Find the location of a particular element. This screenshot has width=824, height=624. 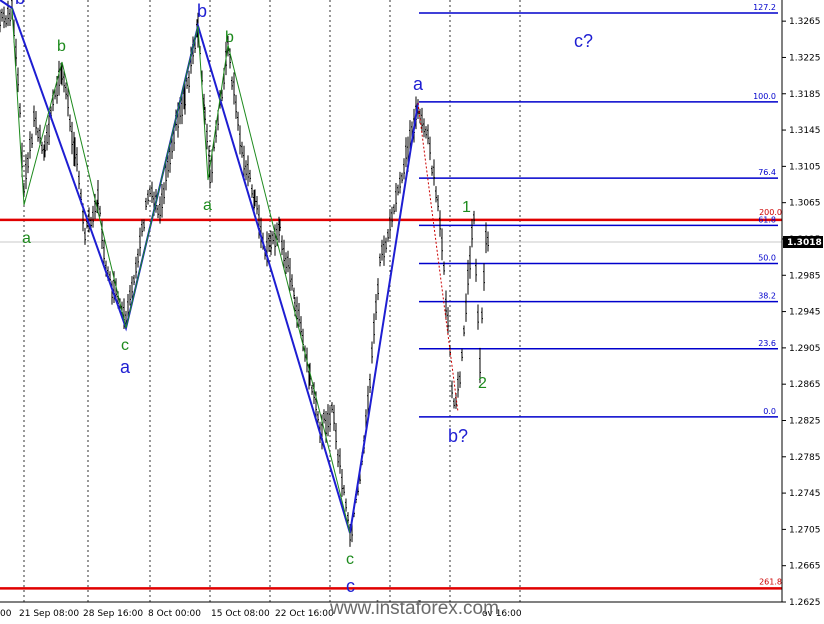

current-price-label: 1.3018 is located at coordinates (804, 243).